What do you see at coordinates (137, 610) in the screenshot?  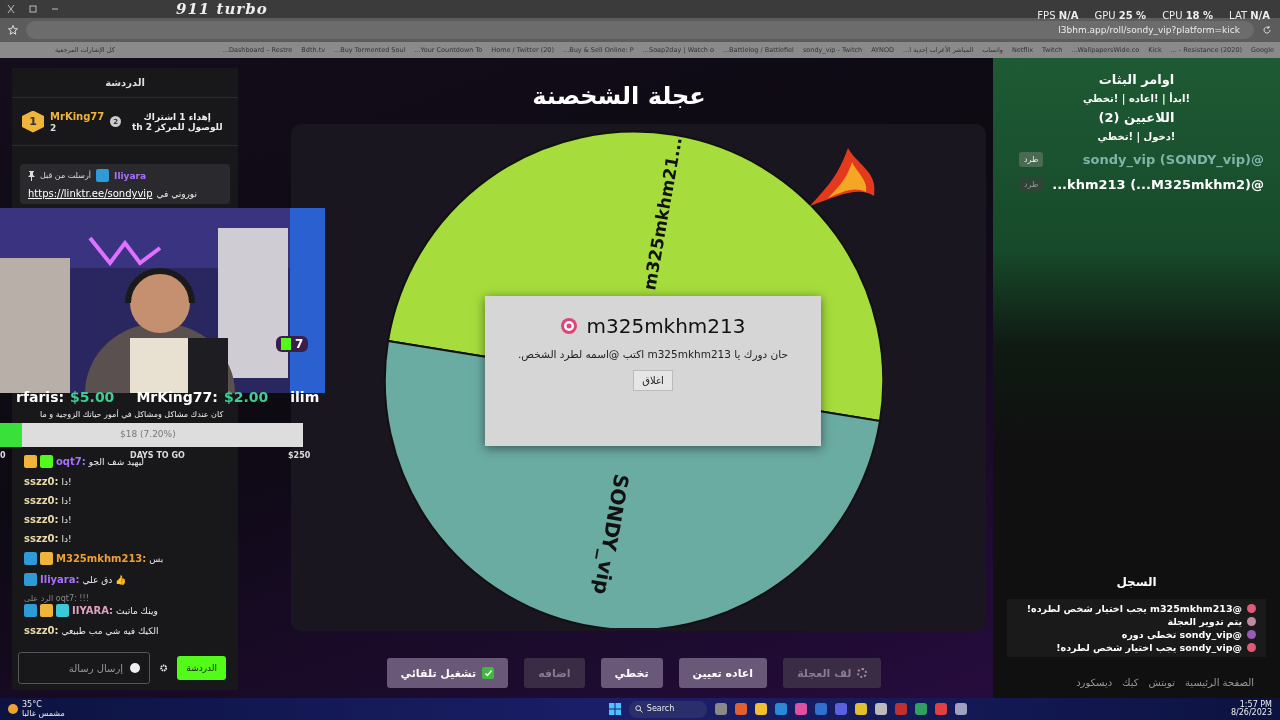 I see `message-text: وينك ماتبث` at bounding box center [137, 610].